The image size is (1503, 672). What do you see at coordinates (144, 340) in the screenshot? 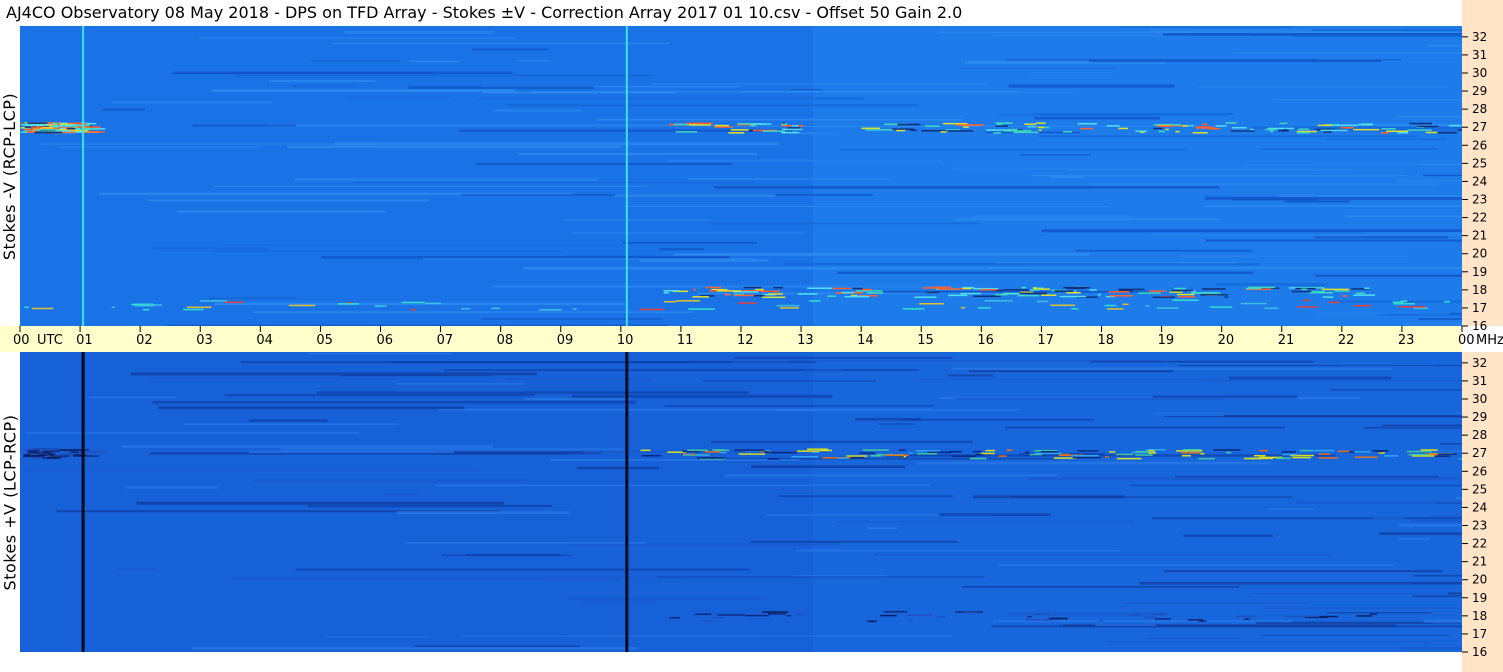
I see `utc-tick-label: 02` at bounding box center [144, 340].